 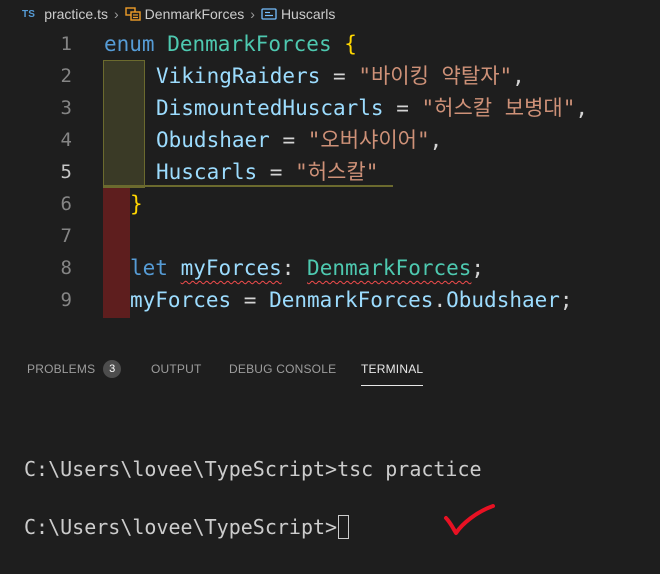 I want to click on code-line-active: Huscarls = "허스칼", so click(x=267, y=172).